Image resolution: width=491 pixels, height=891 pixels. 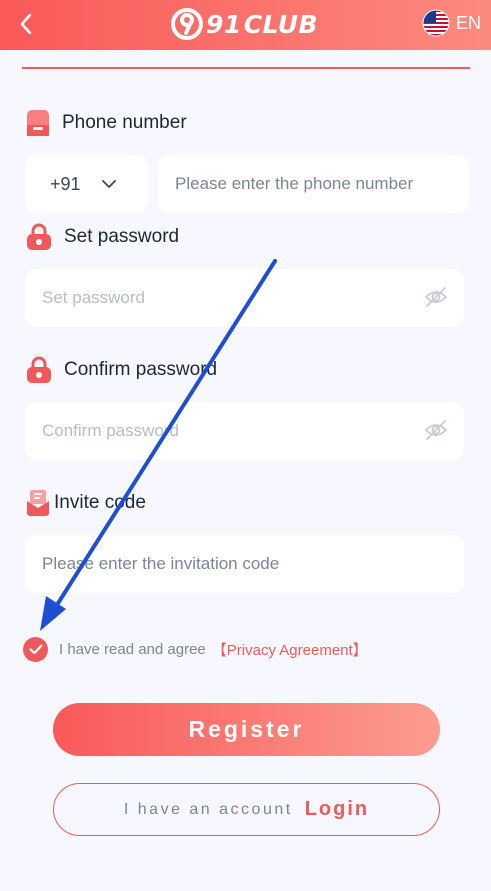 I want to click on register-button: Register, so click(x=246, y=729).